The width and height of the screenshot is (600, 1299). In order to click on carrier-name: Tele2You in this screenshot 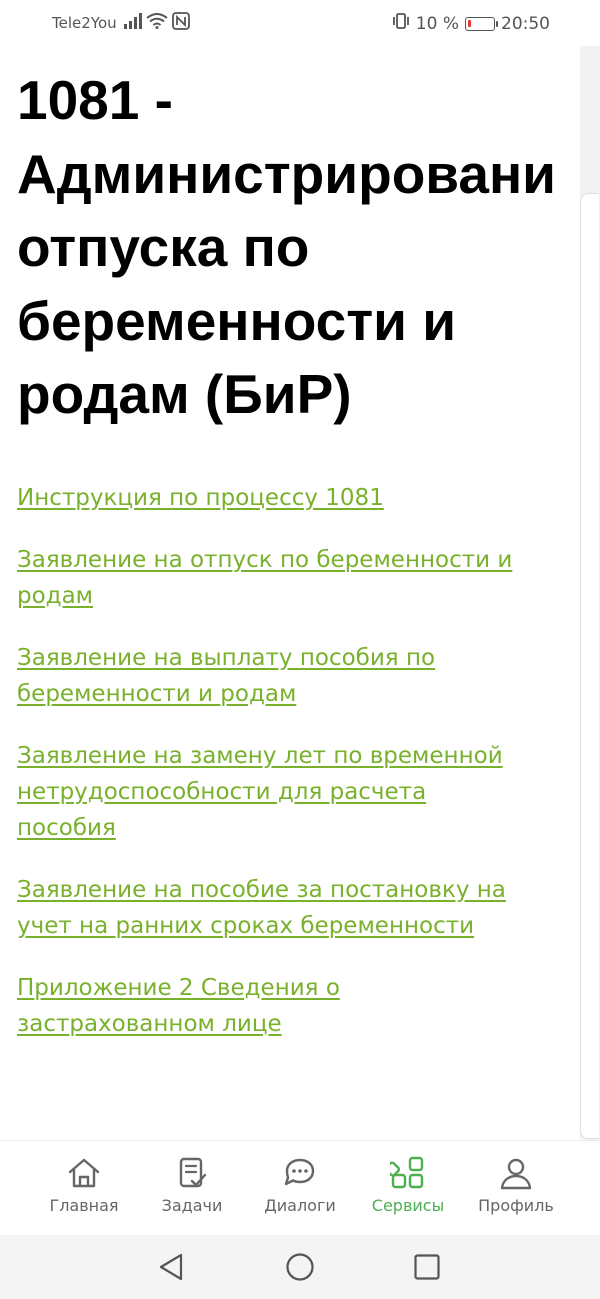, I will do `click(84, 23)`.